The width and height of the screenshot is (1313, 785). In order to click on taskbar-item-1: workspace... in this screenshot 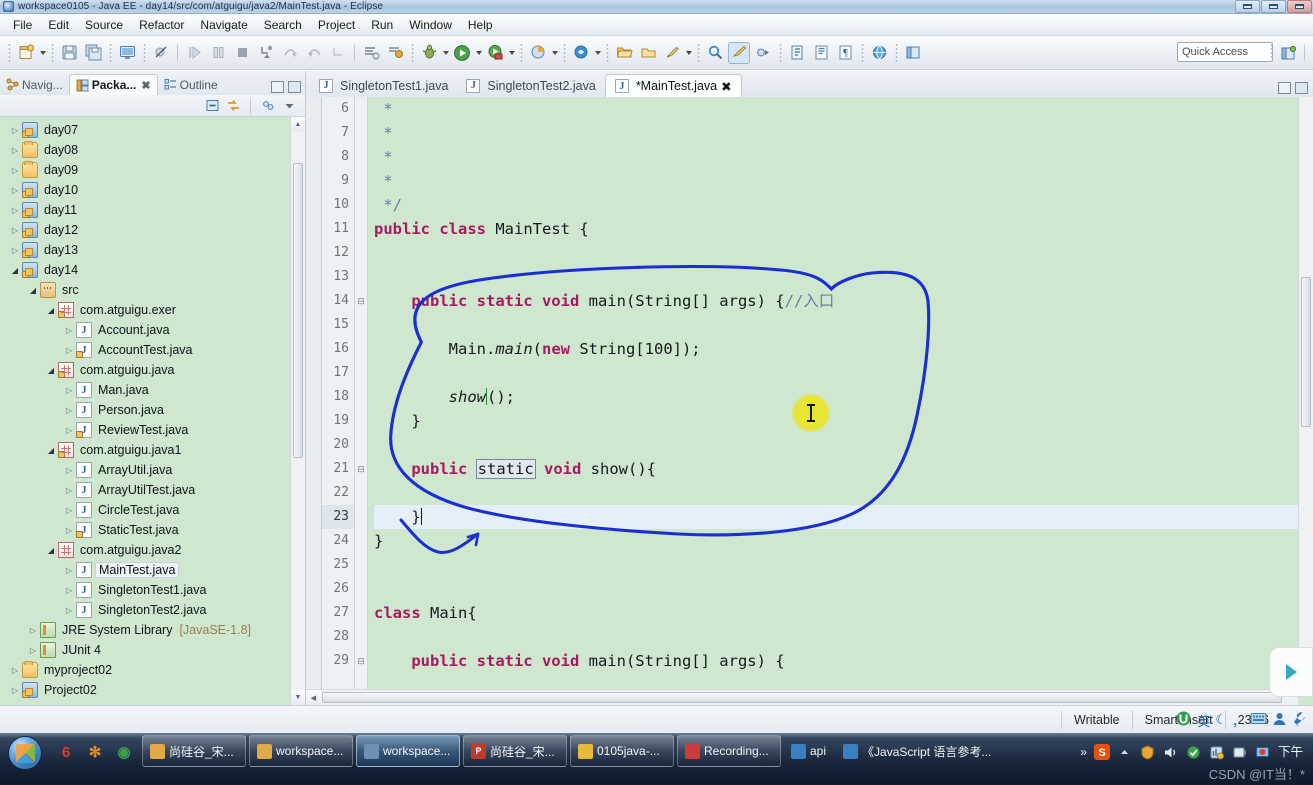, I will do `click(301, 751)`.